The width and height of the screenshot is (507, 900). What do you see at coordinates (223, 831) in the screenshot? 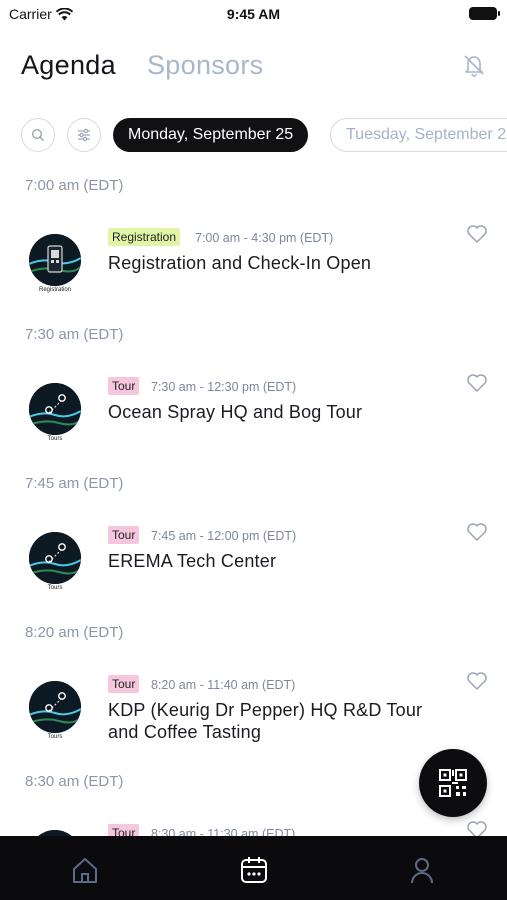
I see `session-time: 8:30 am - 11:30 am (EDT)` at bounding box center [223, 831].